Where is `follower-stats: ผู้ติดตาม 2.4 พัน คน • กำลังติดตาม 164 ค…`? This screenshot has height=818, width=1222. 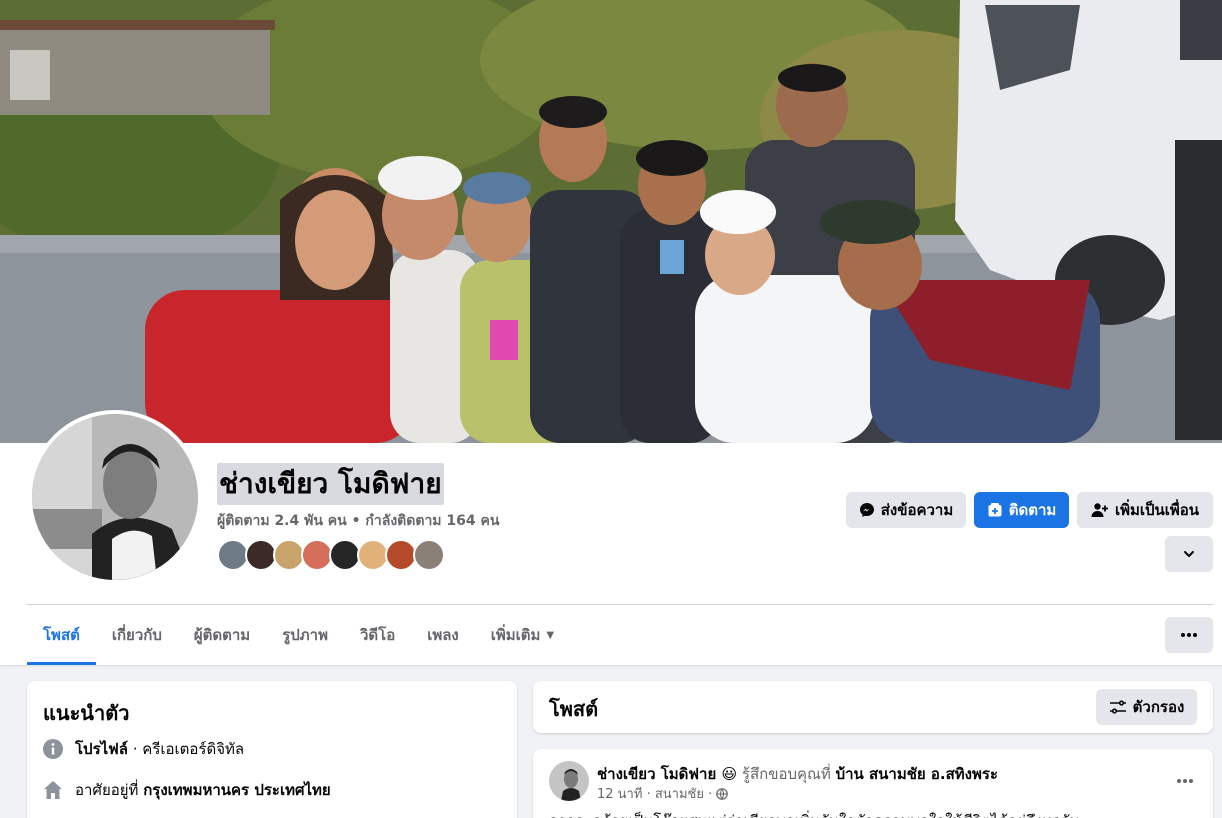 follower-stats: ผู้ติดตาม 2.4 พัน คน • กำลังติดตาม 164 ค… is located at coordinates (358, 521).